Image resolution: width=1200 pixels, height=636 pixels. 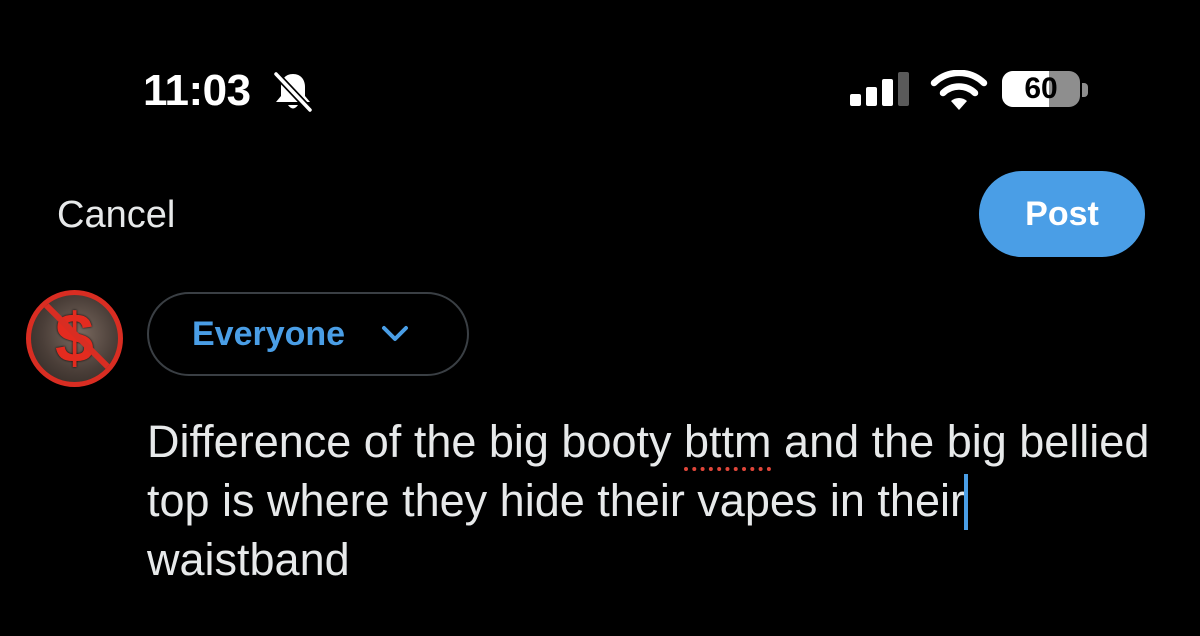 What do you see at coordinates (248, 559) in the screenshot?
I see `composer-text-part3: waistband` at bounding box center [248, 559].